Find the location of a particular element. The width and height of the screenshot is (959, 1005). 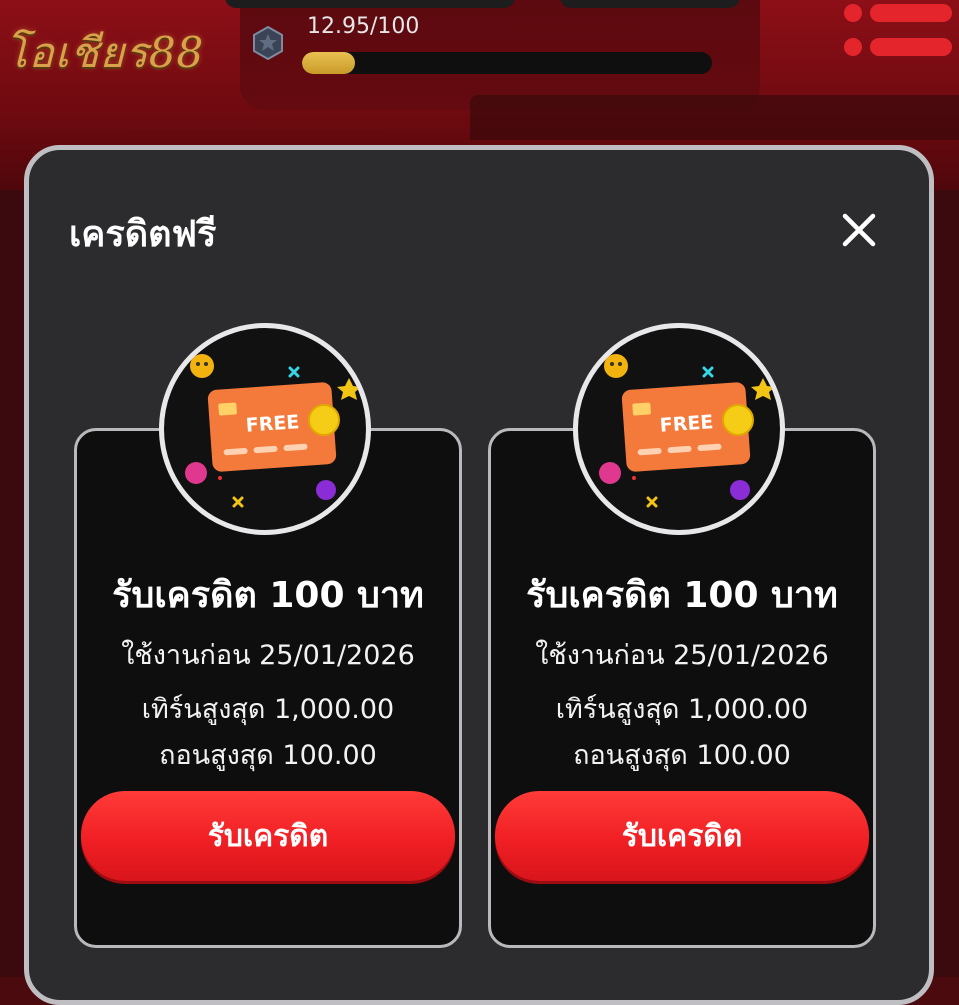

level-progress-bar is located at coordinates (507, 63).